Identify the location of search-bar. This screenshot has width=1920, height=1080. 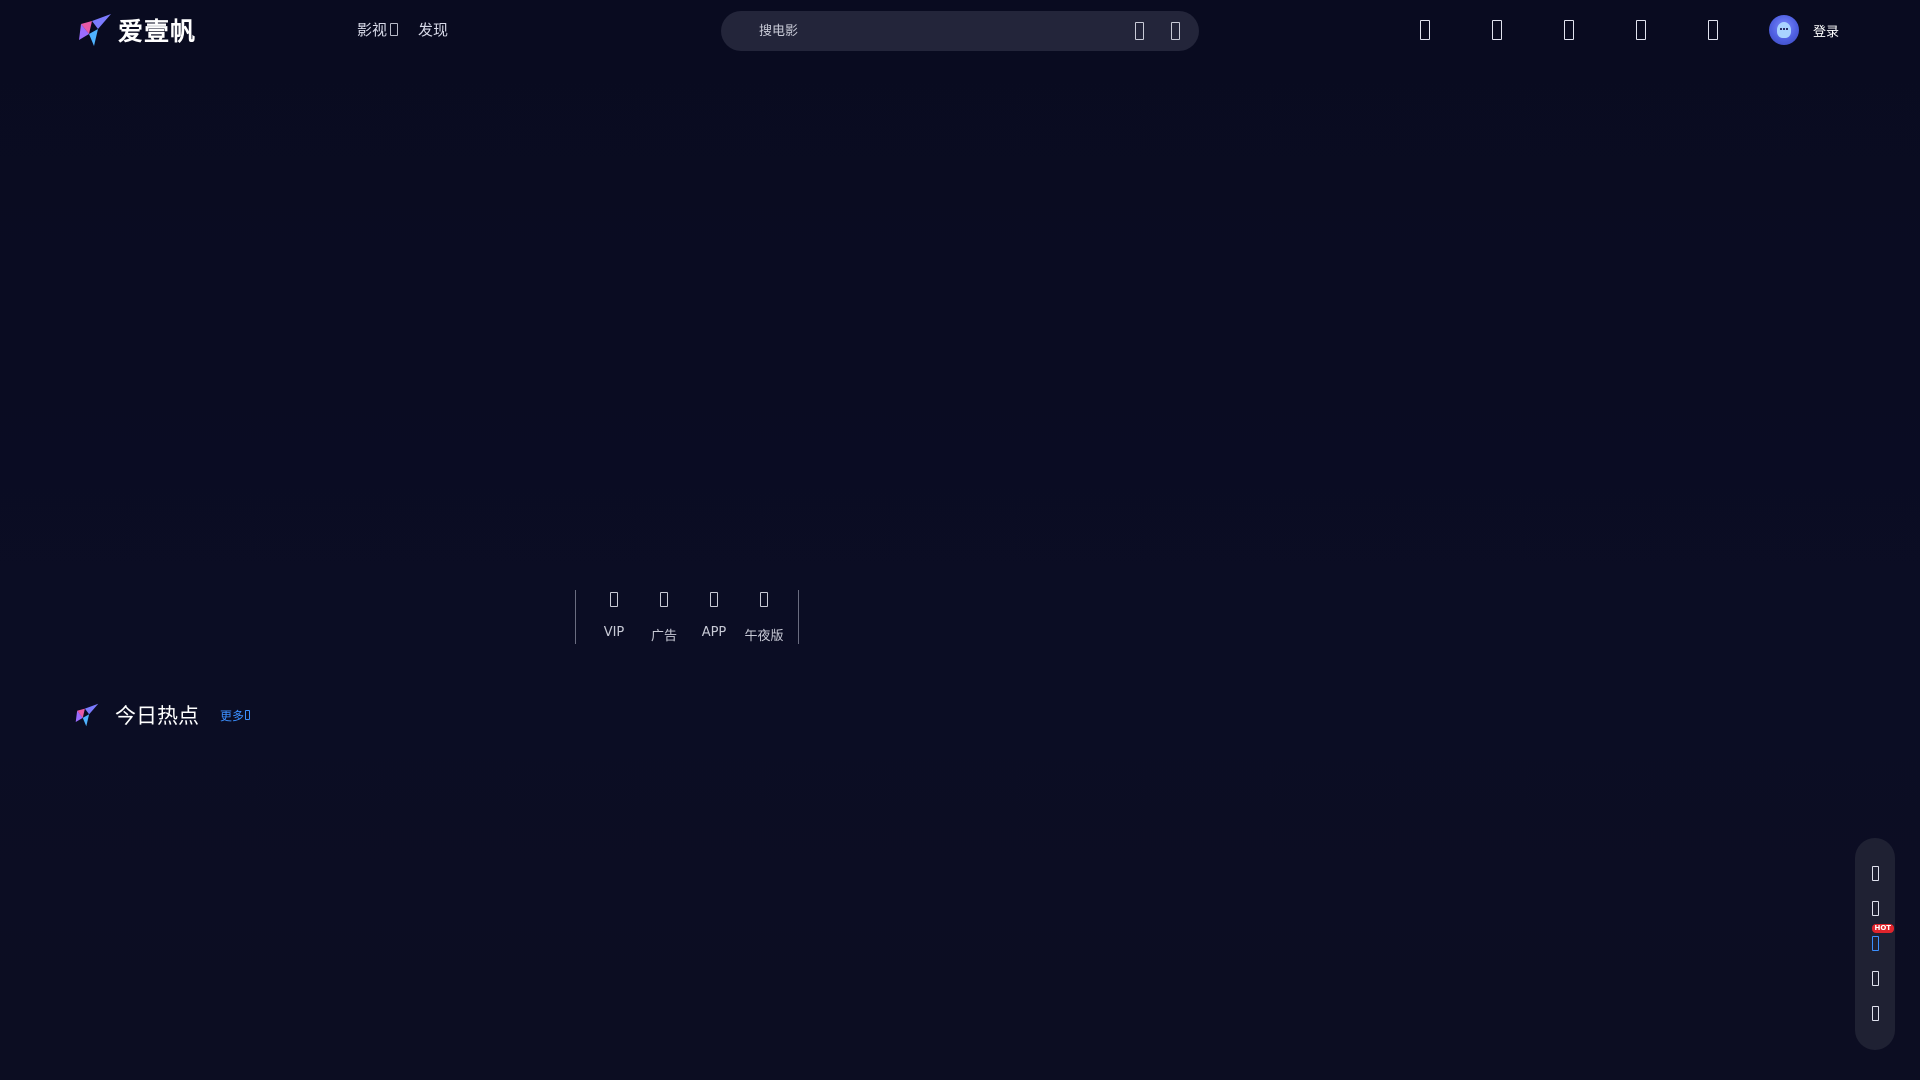
(960, 31).